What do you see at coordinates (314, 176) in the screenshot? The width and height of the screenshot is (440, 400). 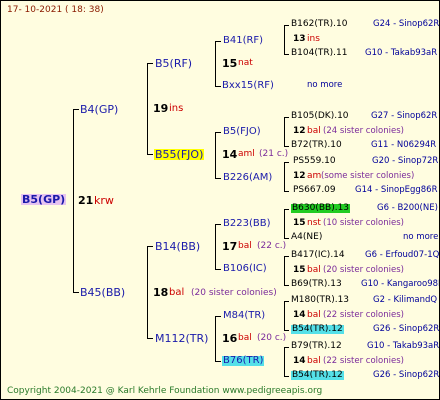 I see `gen4-suffix: am` at bounding box center [314, 176].